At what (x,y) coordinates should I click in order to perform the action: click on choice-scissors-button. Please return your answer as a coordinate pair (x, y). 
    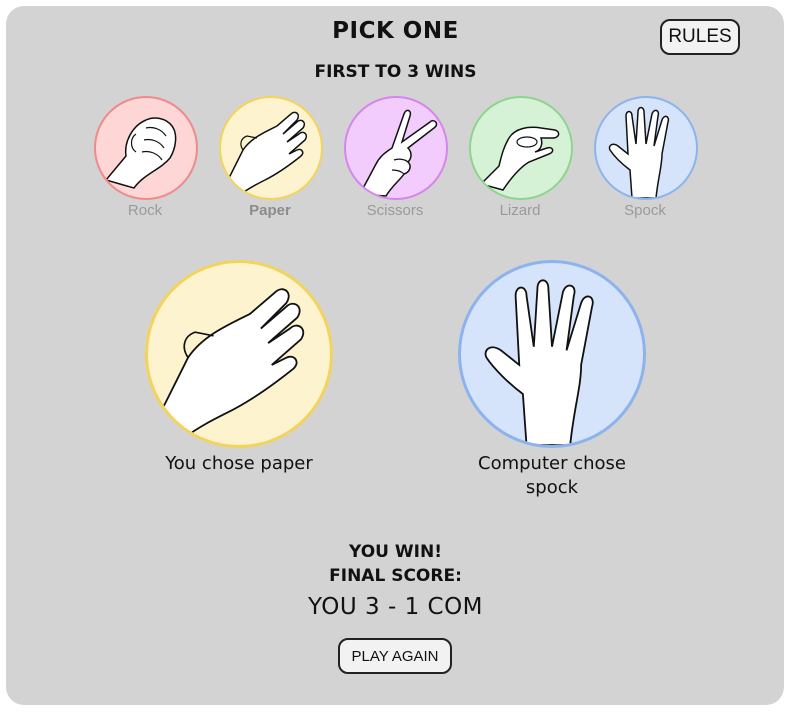
    Looking at the image, I should click on (396, 148).